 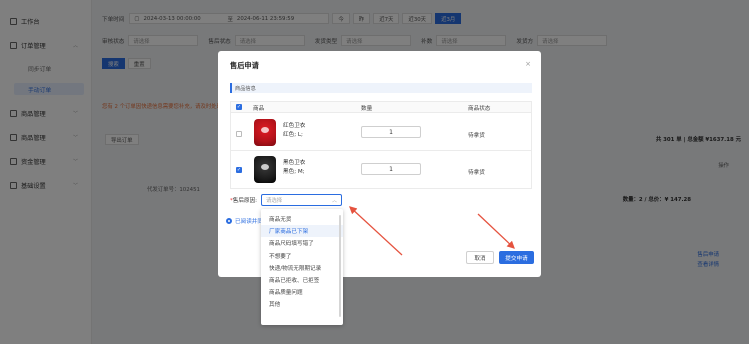 What do you see at coordinates (302, 256) in the screenshot?
I see `reason-option: 不想要了` at bounding box center [302, 256].